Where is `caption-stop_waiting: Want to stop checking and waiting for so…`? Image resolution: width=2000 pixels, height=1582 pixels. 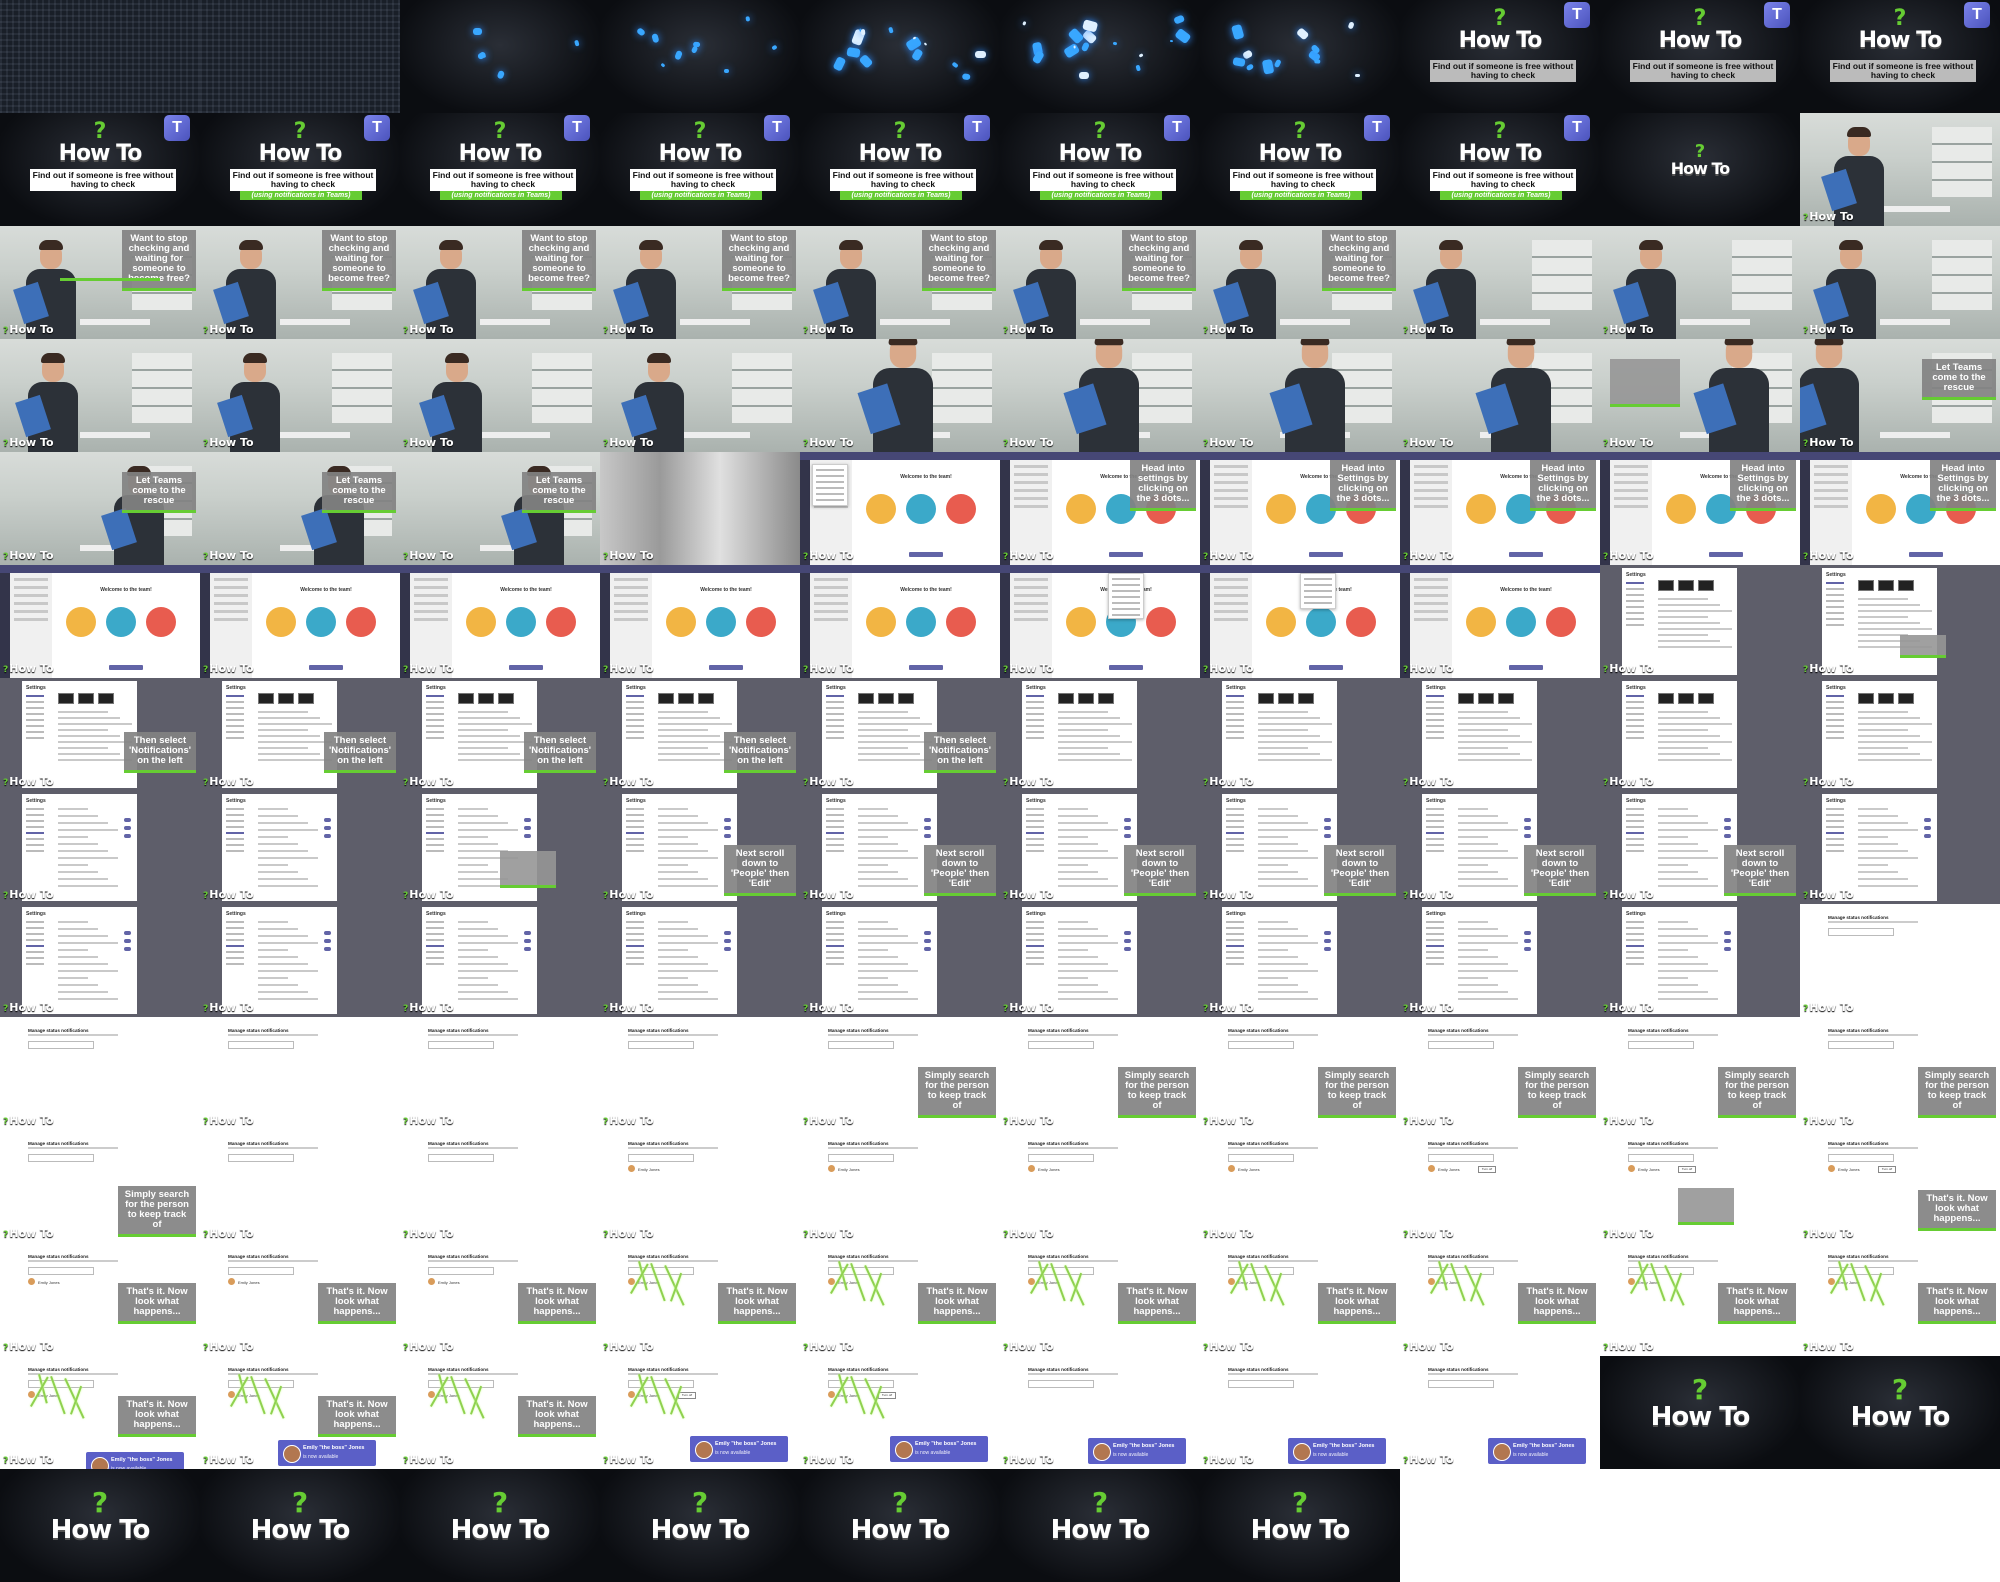
caption-stop_waiting: Want to stop checking and waiting for so… is located at coordinates (359, 260).